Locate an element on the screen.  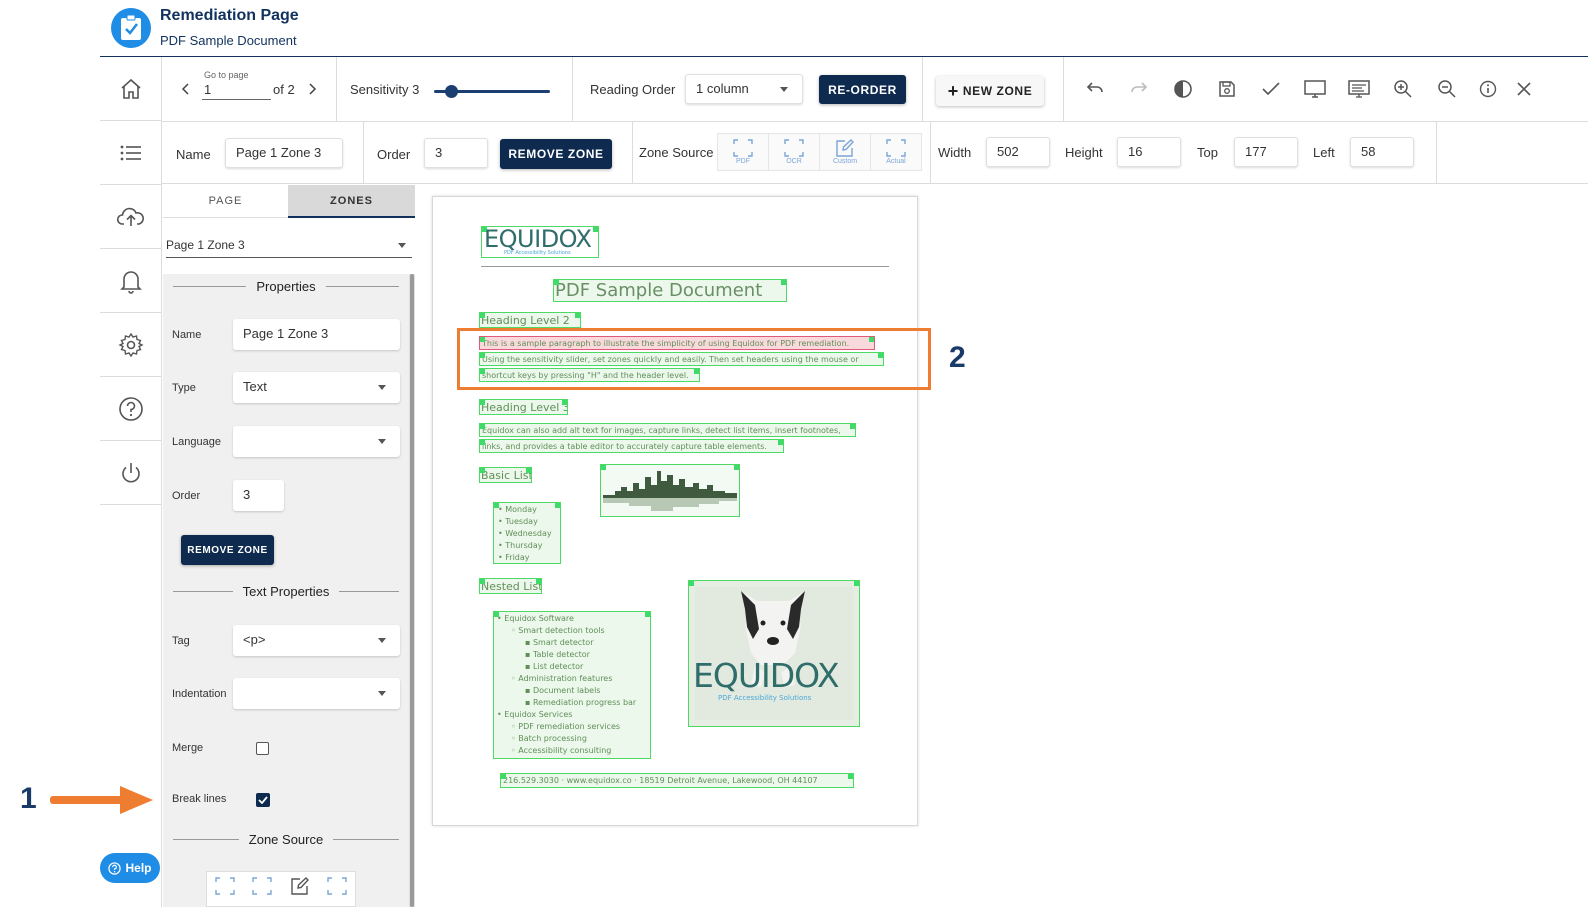
heading2-zone: Heading Level 2 is located at coordinates (530, 320).